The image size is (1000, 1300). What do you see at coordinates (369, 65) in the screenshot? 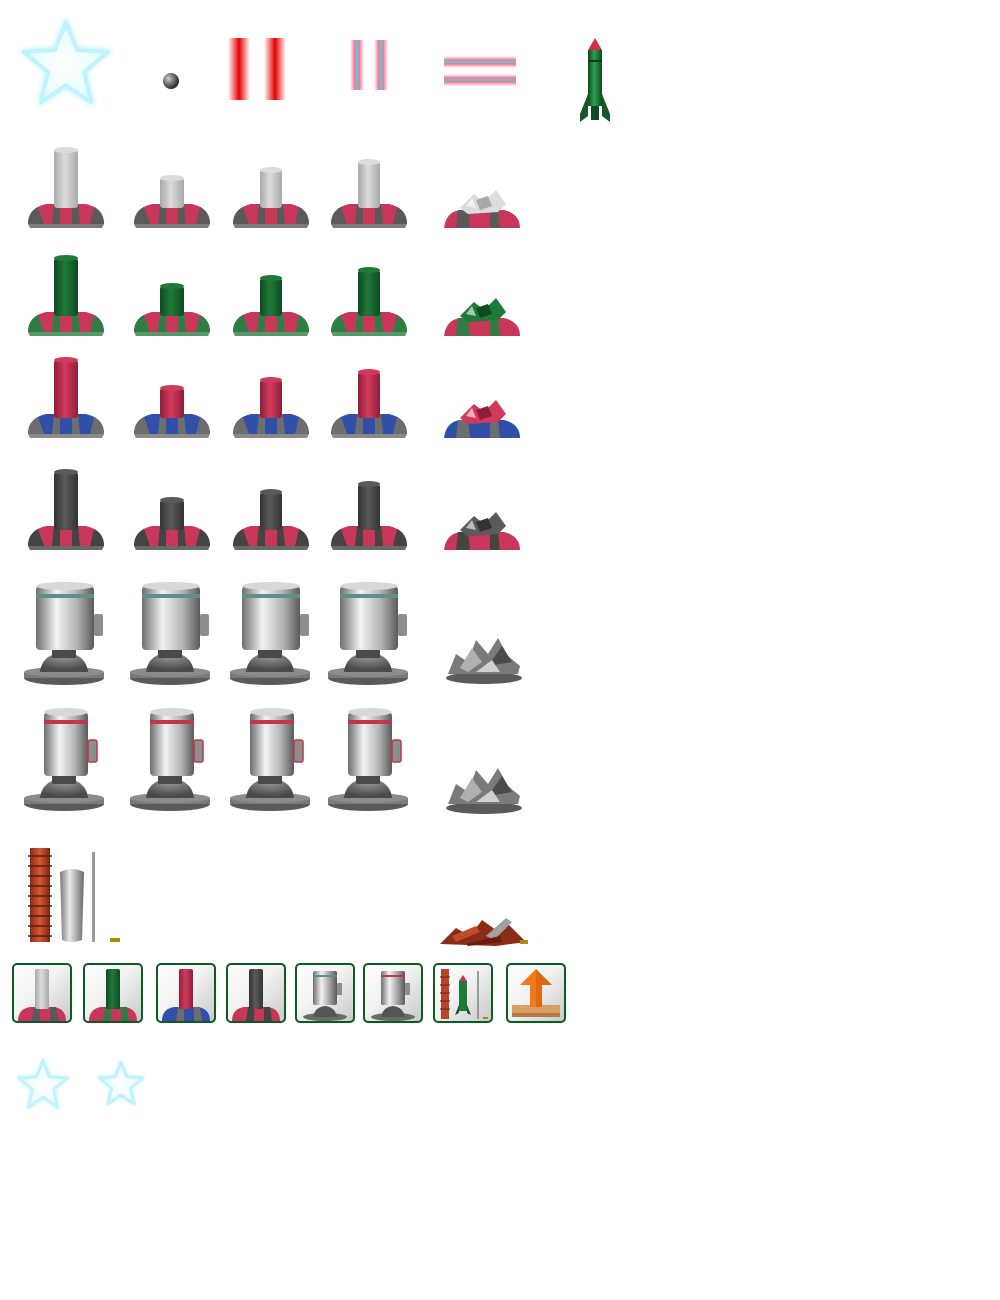
I see `cyan-laser-pair-projectile` at bounding box center [369, 65].